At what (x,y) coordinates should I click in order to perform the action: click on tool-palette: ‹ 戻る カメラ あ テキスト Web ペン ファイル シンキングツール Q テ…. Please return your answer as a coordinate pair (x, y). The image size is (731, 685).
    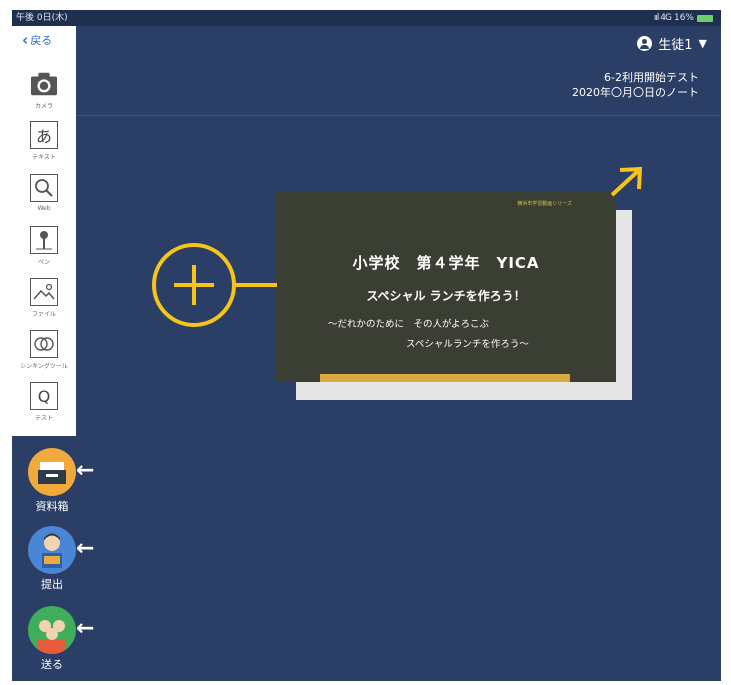
    Looking at the image, I should click on (44, 231).